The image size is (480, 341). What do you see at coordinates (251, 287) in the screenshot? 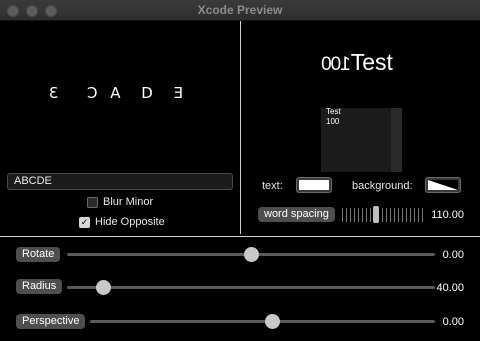
I see `radius-slider-track` at bounding box center [251, 287].